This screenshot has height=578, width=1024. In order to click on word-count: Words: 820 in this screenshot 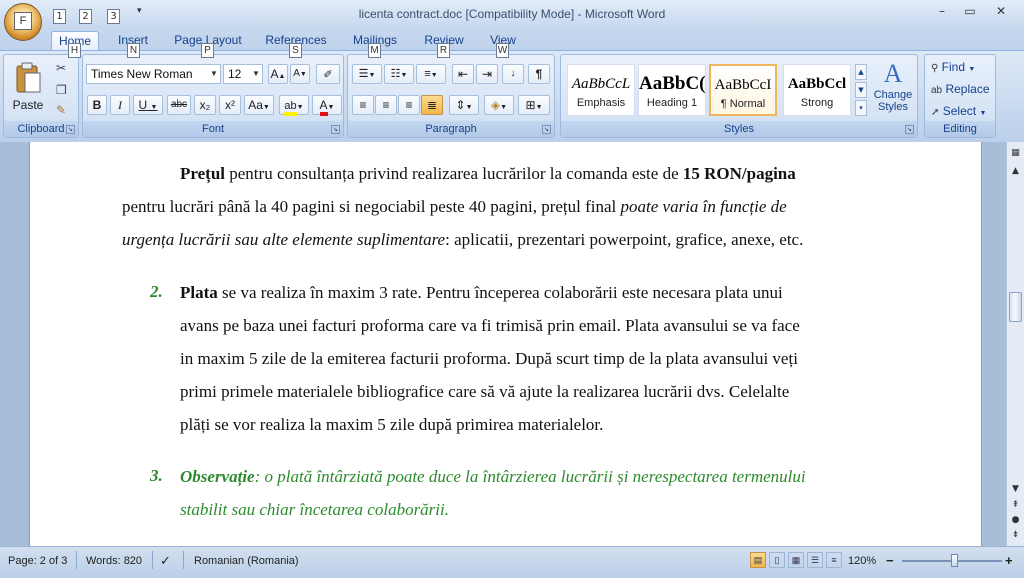, I will do `click(114, 561)`.